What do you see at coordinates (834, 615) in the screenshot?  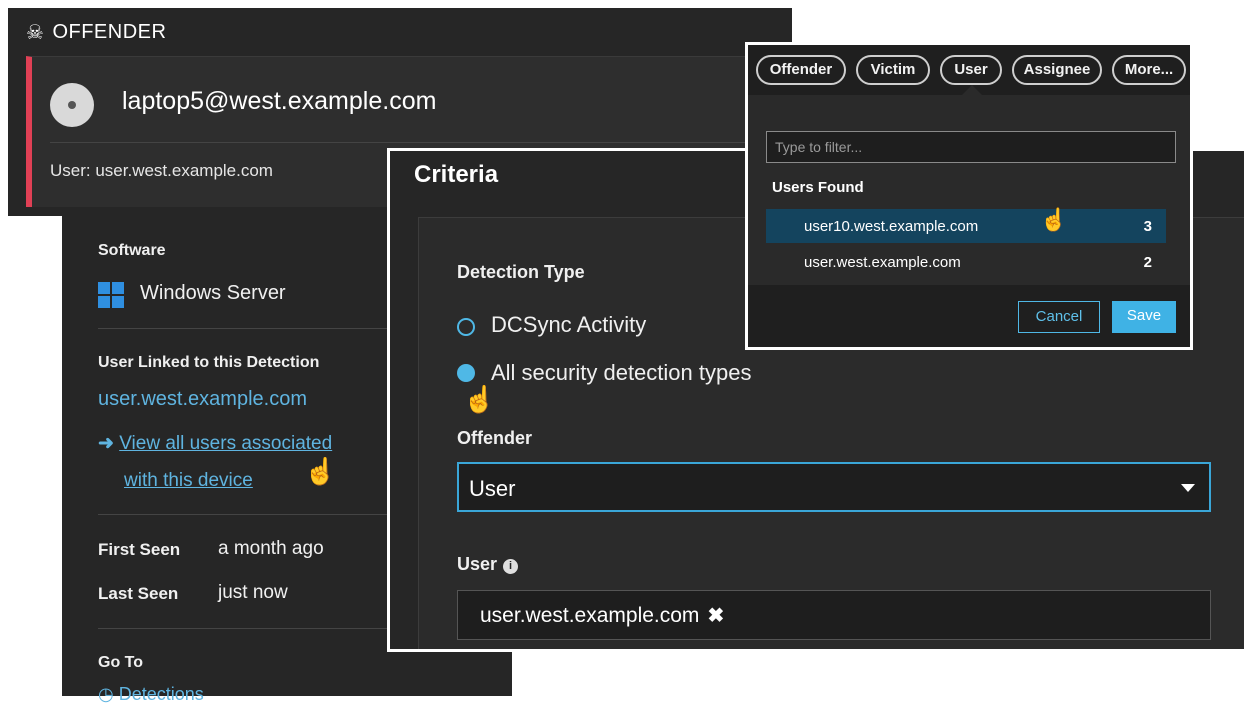 I see `user-tag-input: user.west.example.com ✖` at bounding box center [834, 615].